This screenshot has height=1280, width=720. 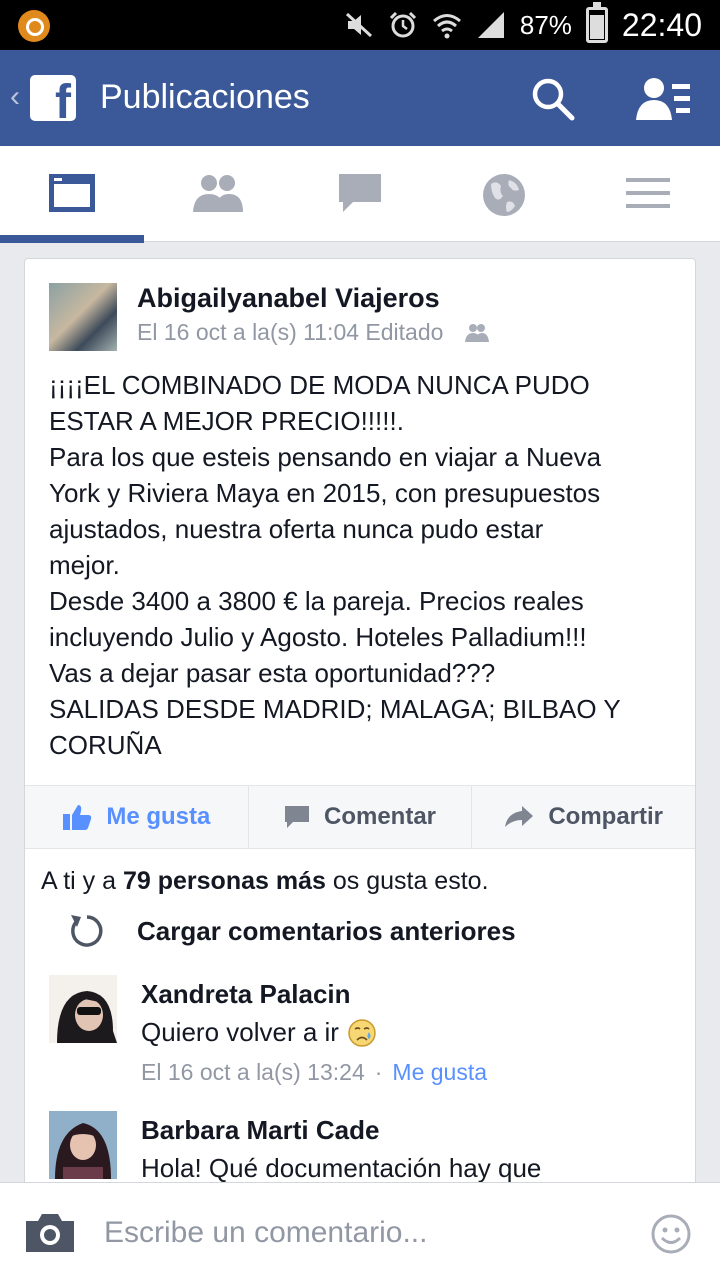 I want to click on tab-friends, so click(x=216, y=194).